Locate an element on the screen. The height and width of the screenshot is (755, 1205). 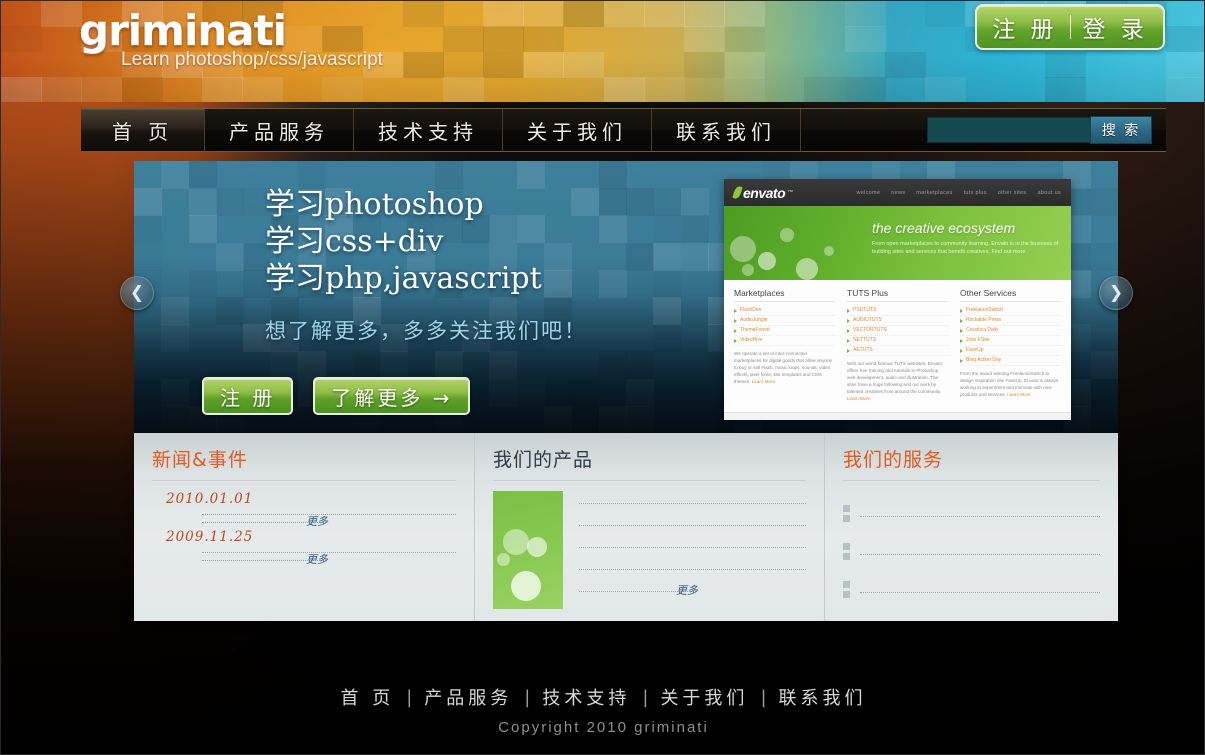
footer-item-products: 产品服务 is located at coordinates (468, 697).